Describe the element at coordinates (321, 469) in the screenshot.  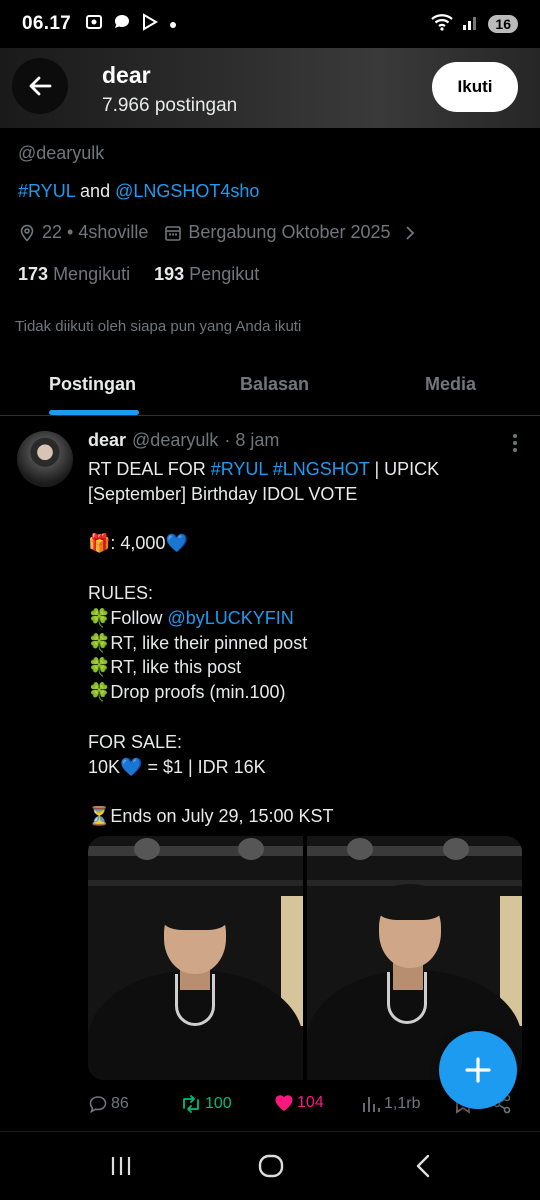
I see `post-hashtag-lngshot: #LNGSHOT` at that location.